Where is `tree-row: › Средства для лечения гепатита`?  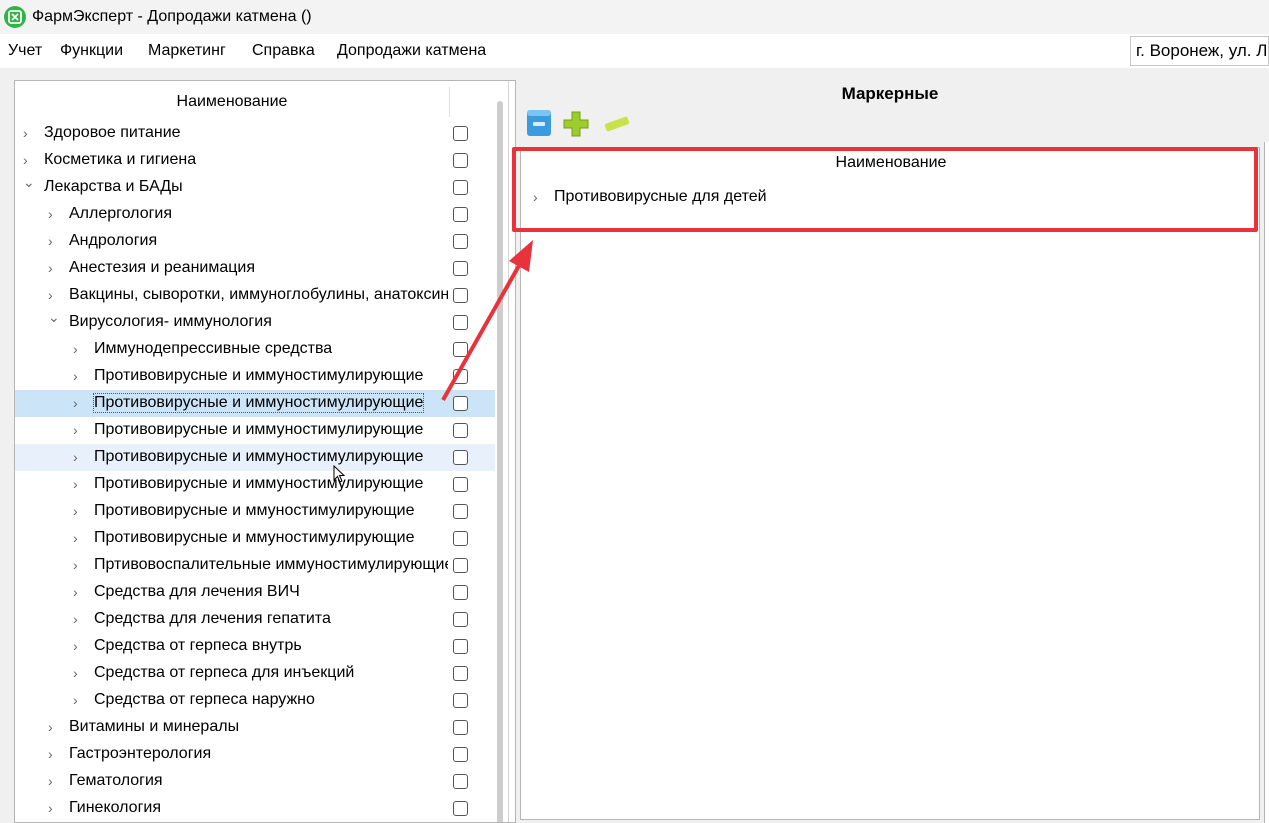
tree-row: › Средства для лечения гепатита is located at coordinates (255, 619).